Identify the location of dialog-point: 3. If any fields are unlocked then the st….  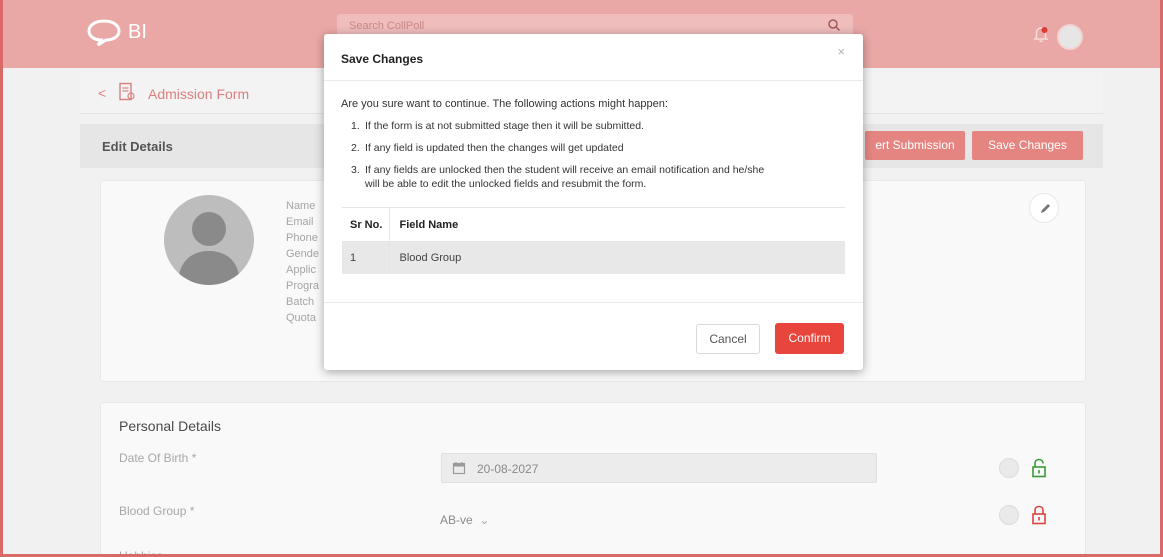
(593, 177).